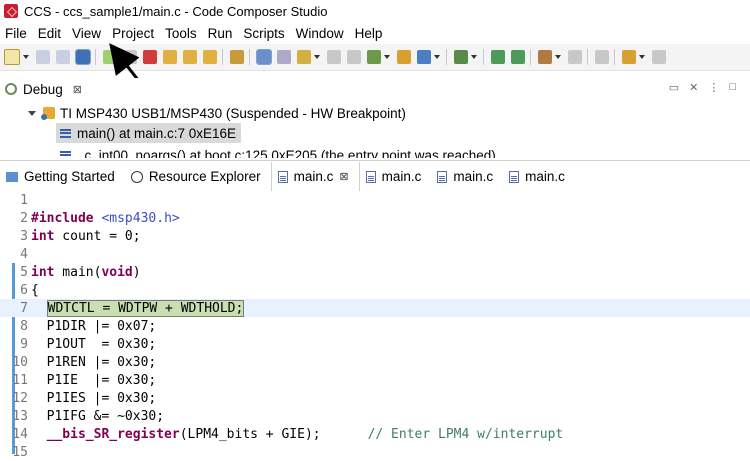 The height and width of the screenshot is (461, 750). I want to click on step-into-icon, so click(170, 57).